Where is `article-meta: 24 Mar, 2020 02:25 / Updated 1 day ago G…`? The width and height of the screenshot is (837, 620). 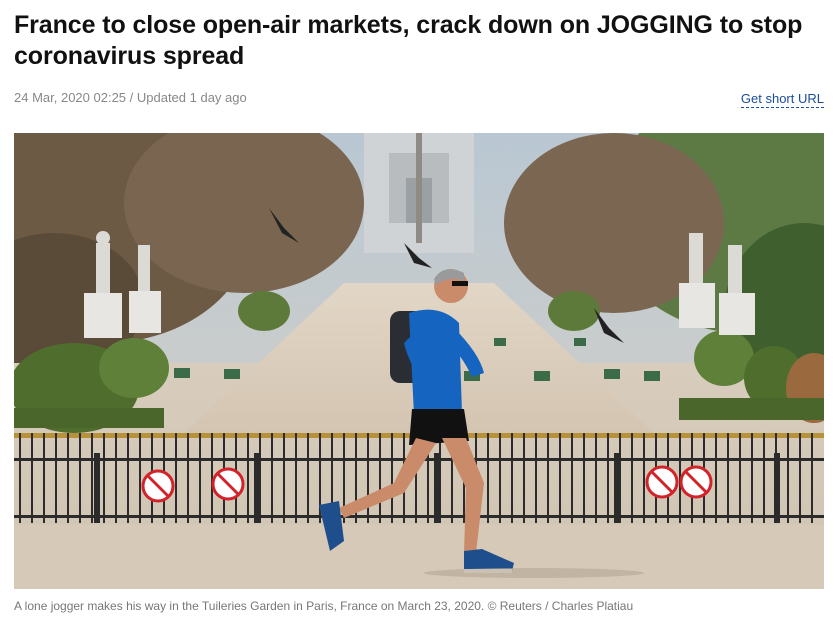
article-meta: 24 Mar, 2020 02:25 / Updated 1 day ago G… is located at coordinates (419, 100).